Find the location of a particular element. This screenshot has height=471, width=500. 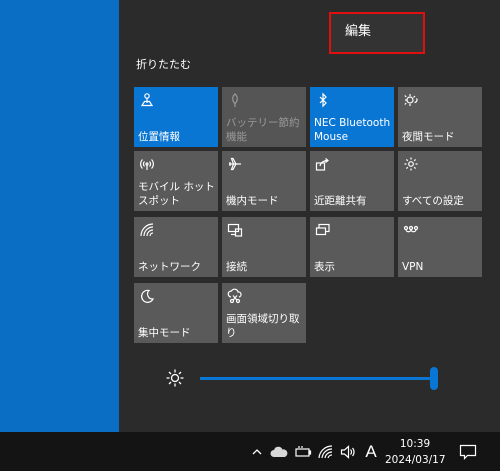

project-icon is located at coordinates (323, 230).